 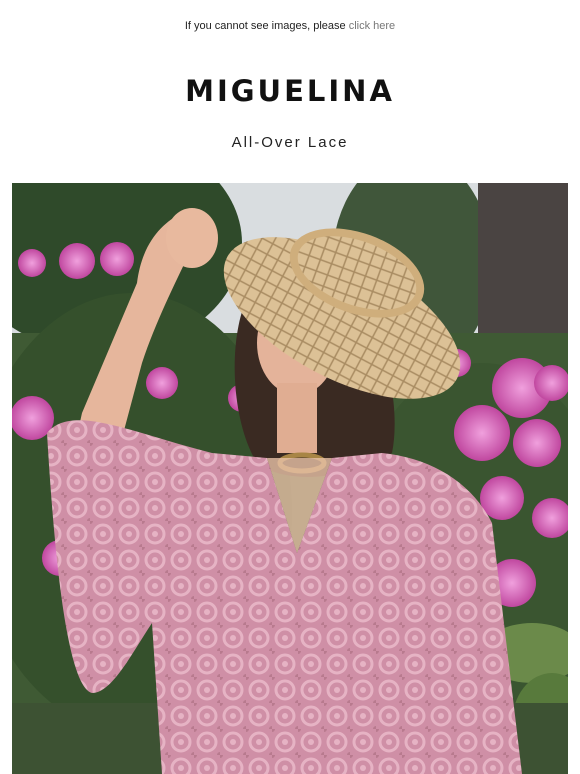 What do you see at coordinates (265, 26) in the screenshot?
I see `preheader-text: If you cannot see images, please` at bounding box center [265, 26].